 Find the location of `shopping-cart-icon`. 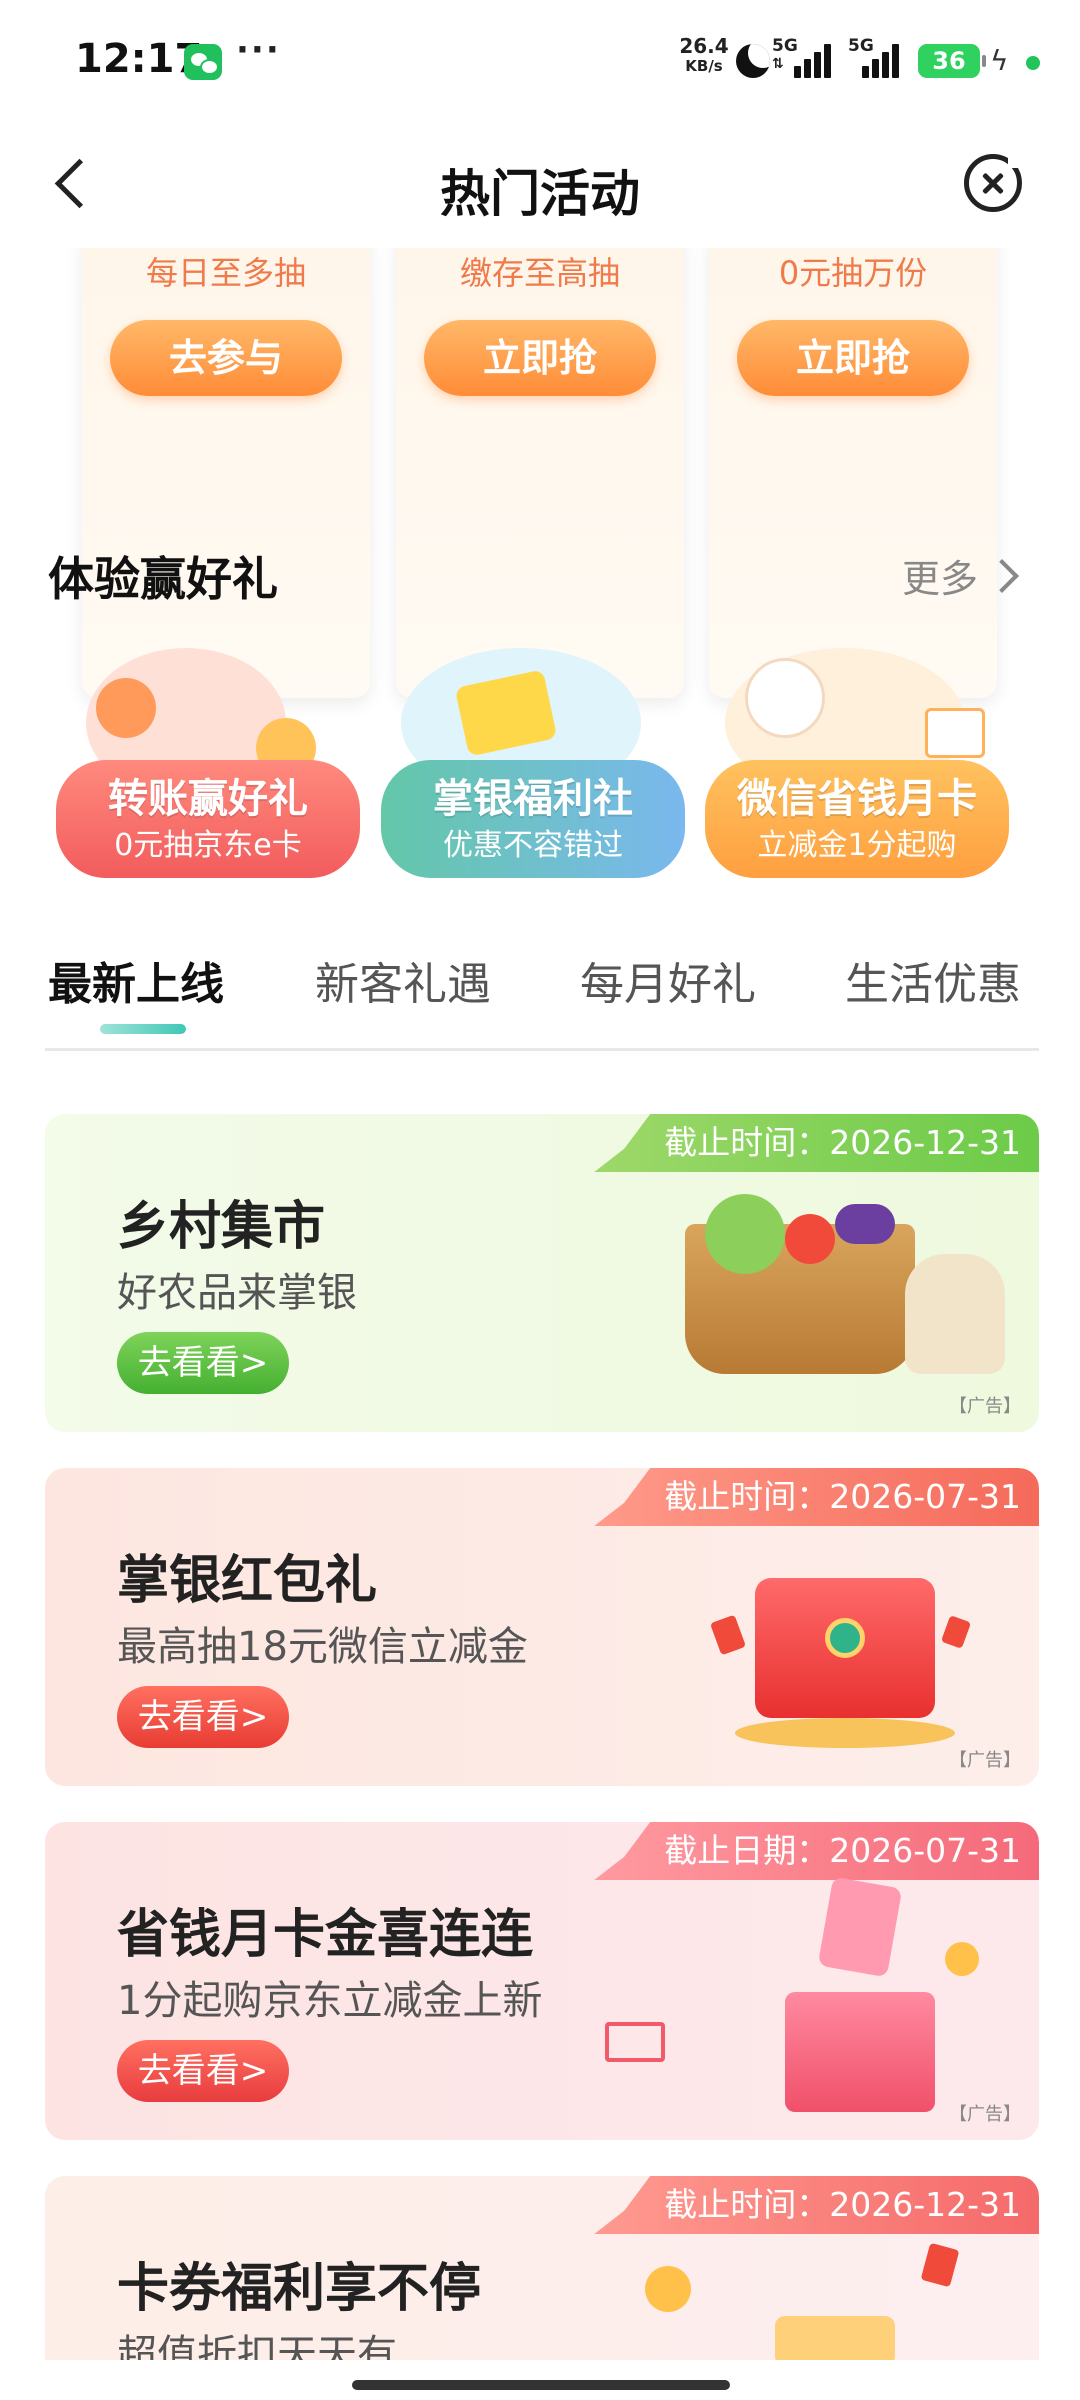

shopping-cart-icon is located at coordinates (635, 2042).